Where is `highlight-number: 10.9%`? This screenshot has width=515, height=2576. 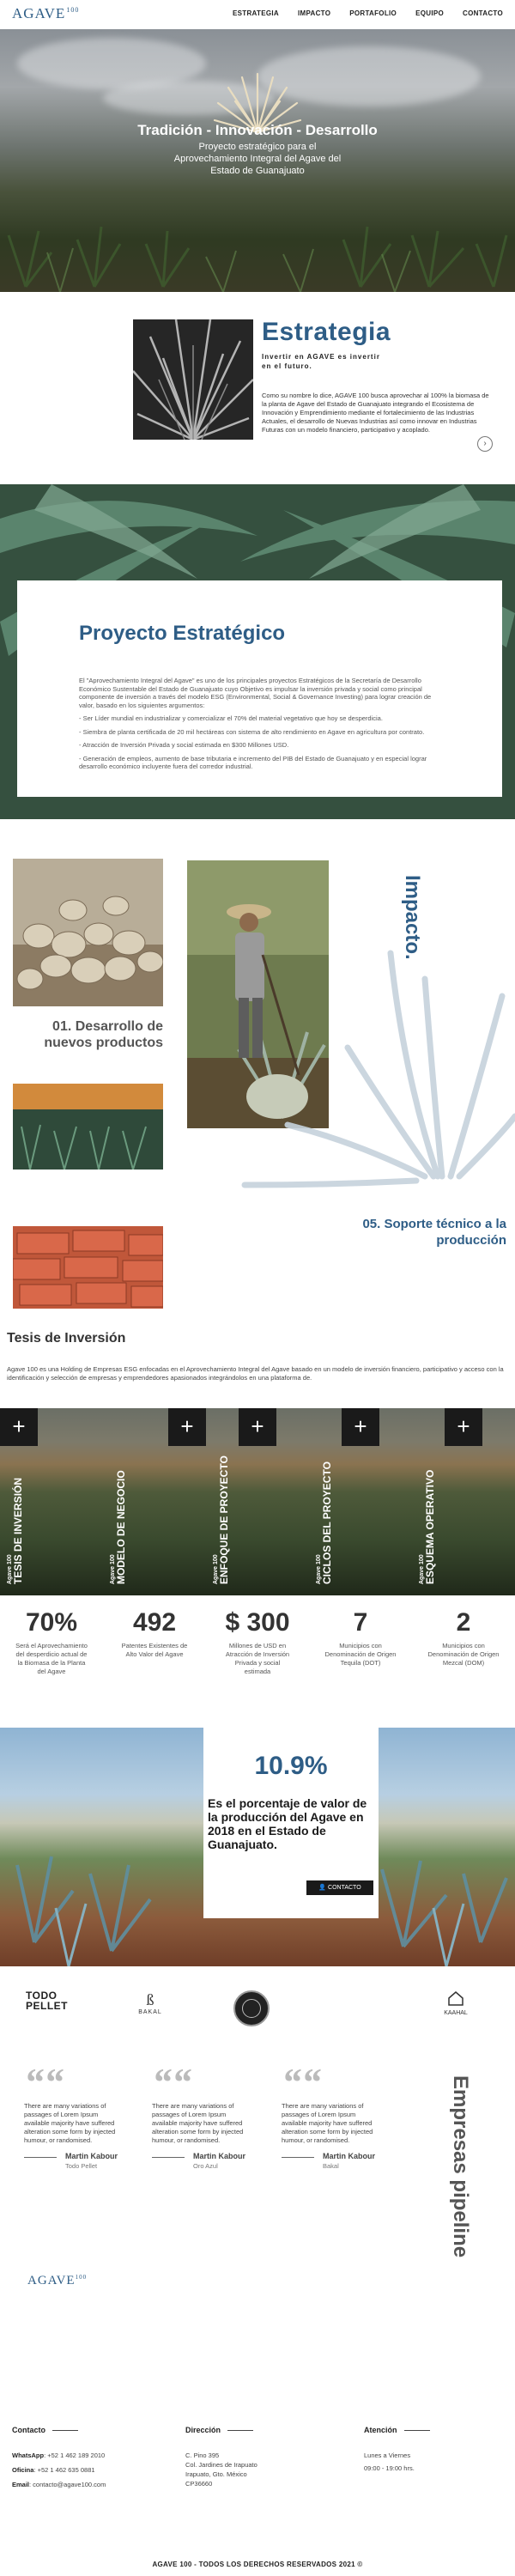 highlight-number: 10.9% is located at coordinates (291, 1766).